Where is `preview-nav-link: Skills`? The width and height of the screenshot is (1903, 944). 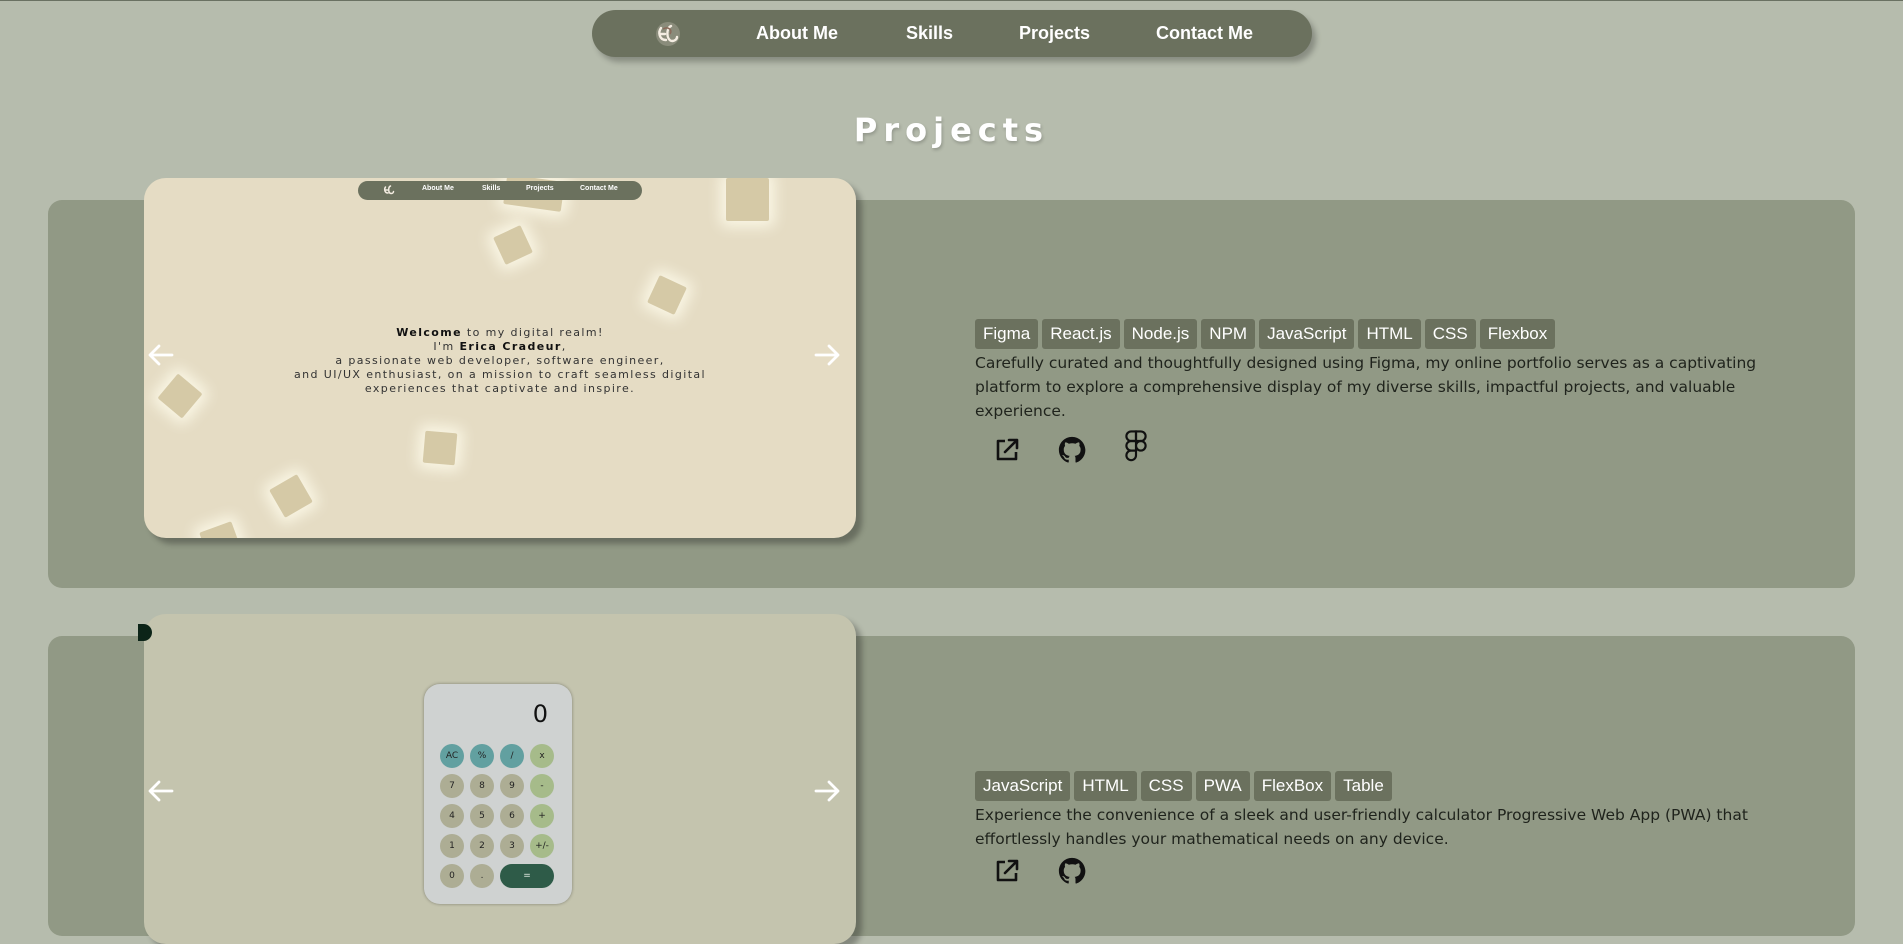
preview-nav-link: Skills is located at coordinates (491, 188).